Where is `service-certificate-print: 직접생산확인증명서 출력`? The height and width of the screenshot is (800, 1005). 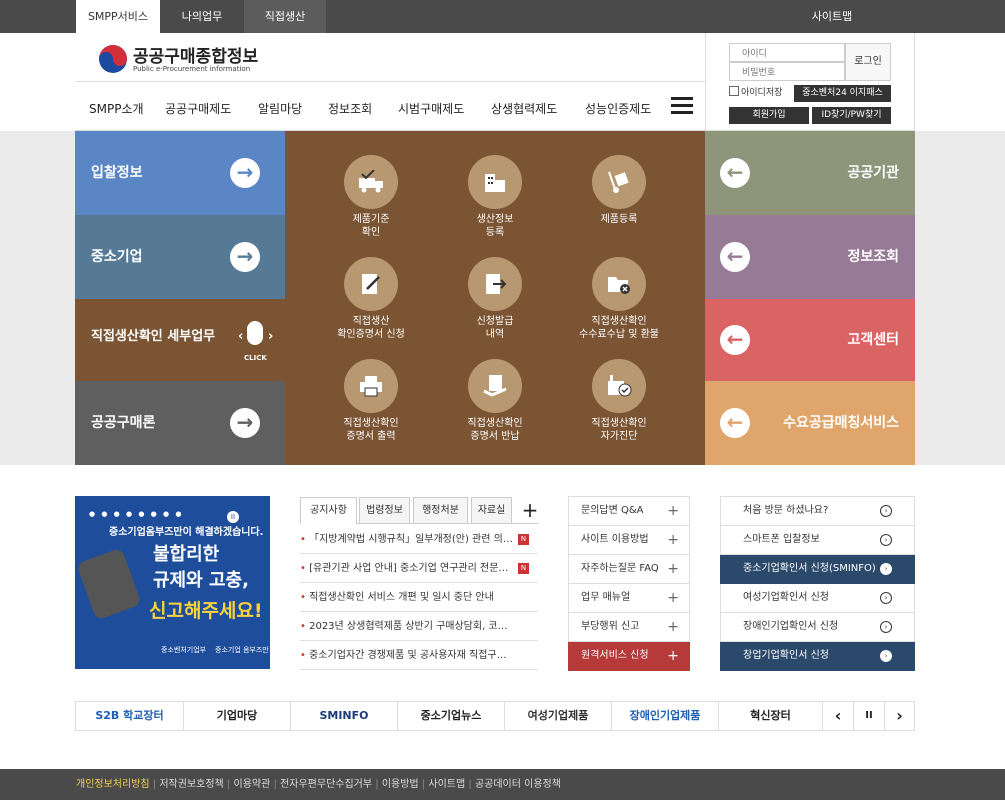 service-certificate-print: 직접생산확인증명서 출력 is located at coordinates (371, 401).